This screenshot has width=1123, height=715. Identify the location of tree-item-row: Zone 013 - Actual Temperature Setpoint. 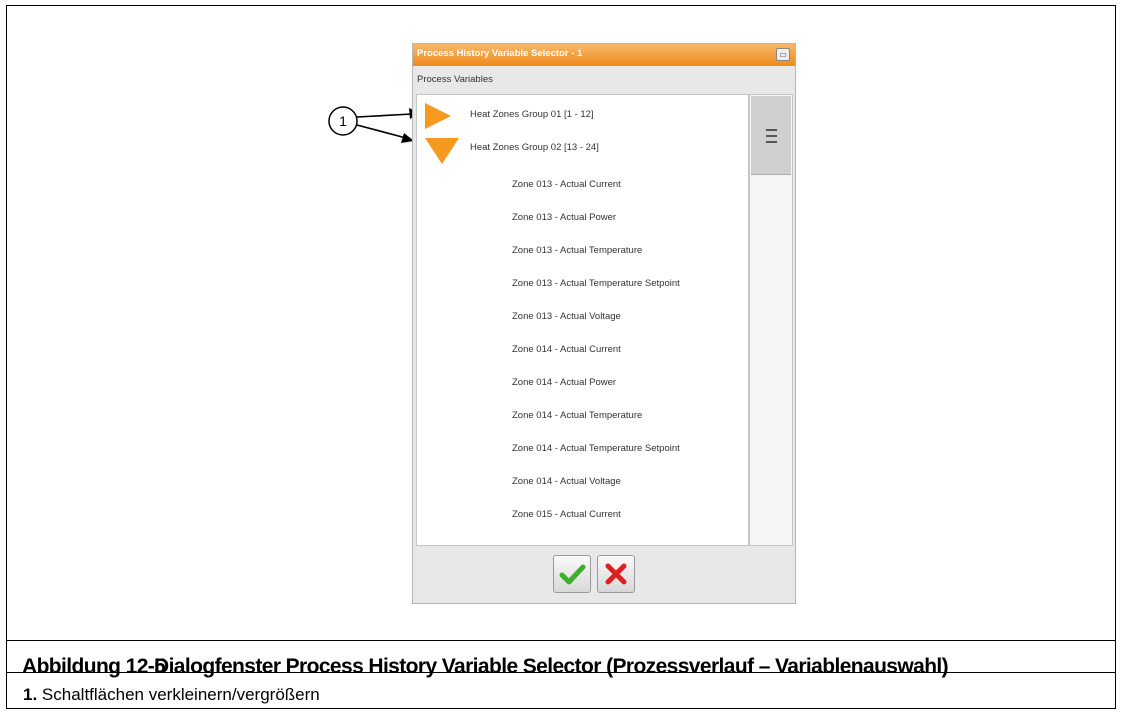
(582, 284).